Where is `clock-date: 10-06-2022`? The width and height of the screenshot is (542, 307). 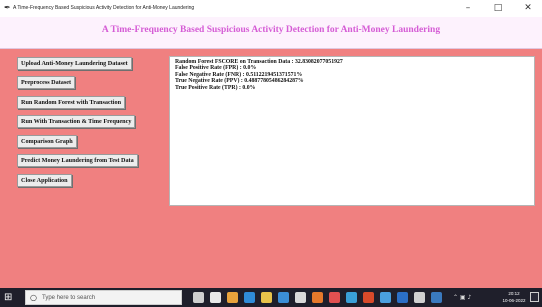 clock-date: 10-06-2022 is located at coordinates (514, 300).